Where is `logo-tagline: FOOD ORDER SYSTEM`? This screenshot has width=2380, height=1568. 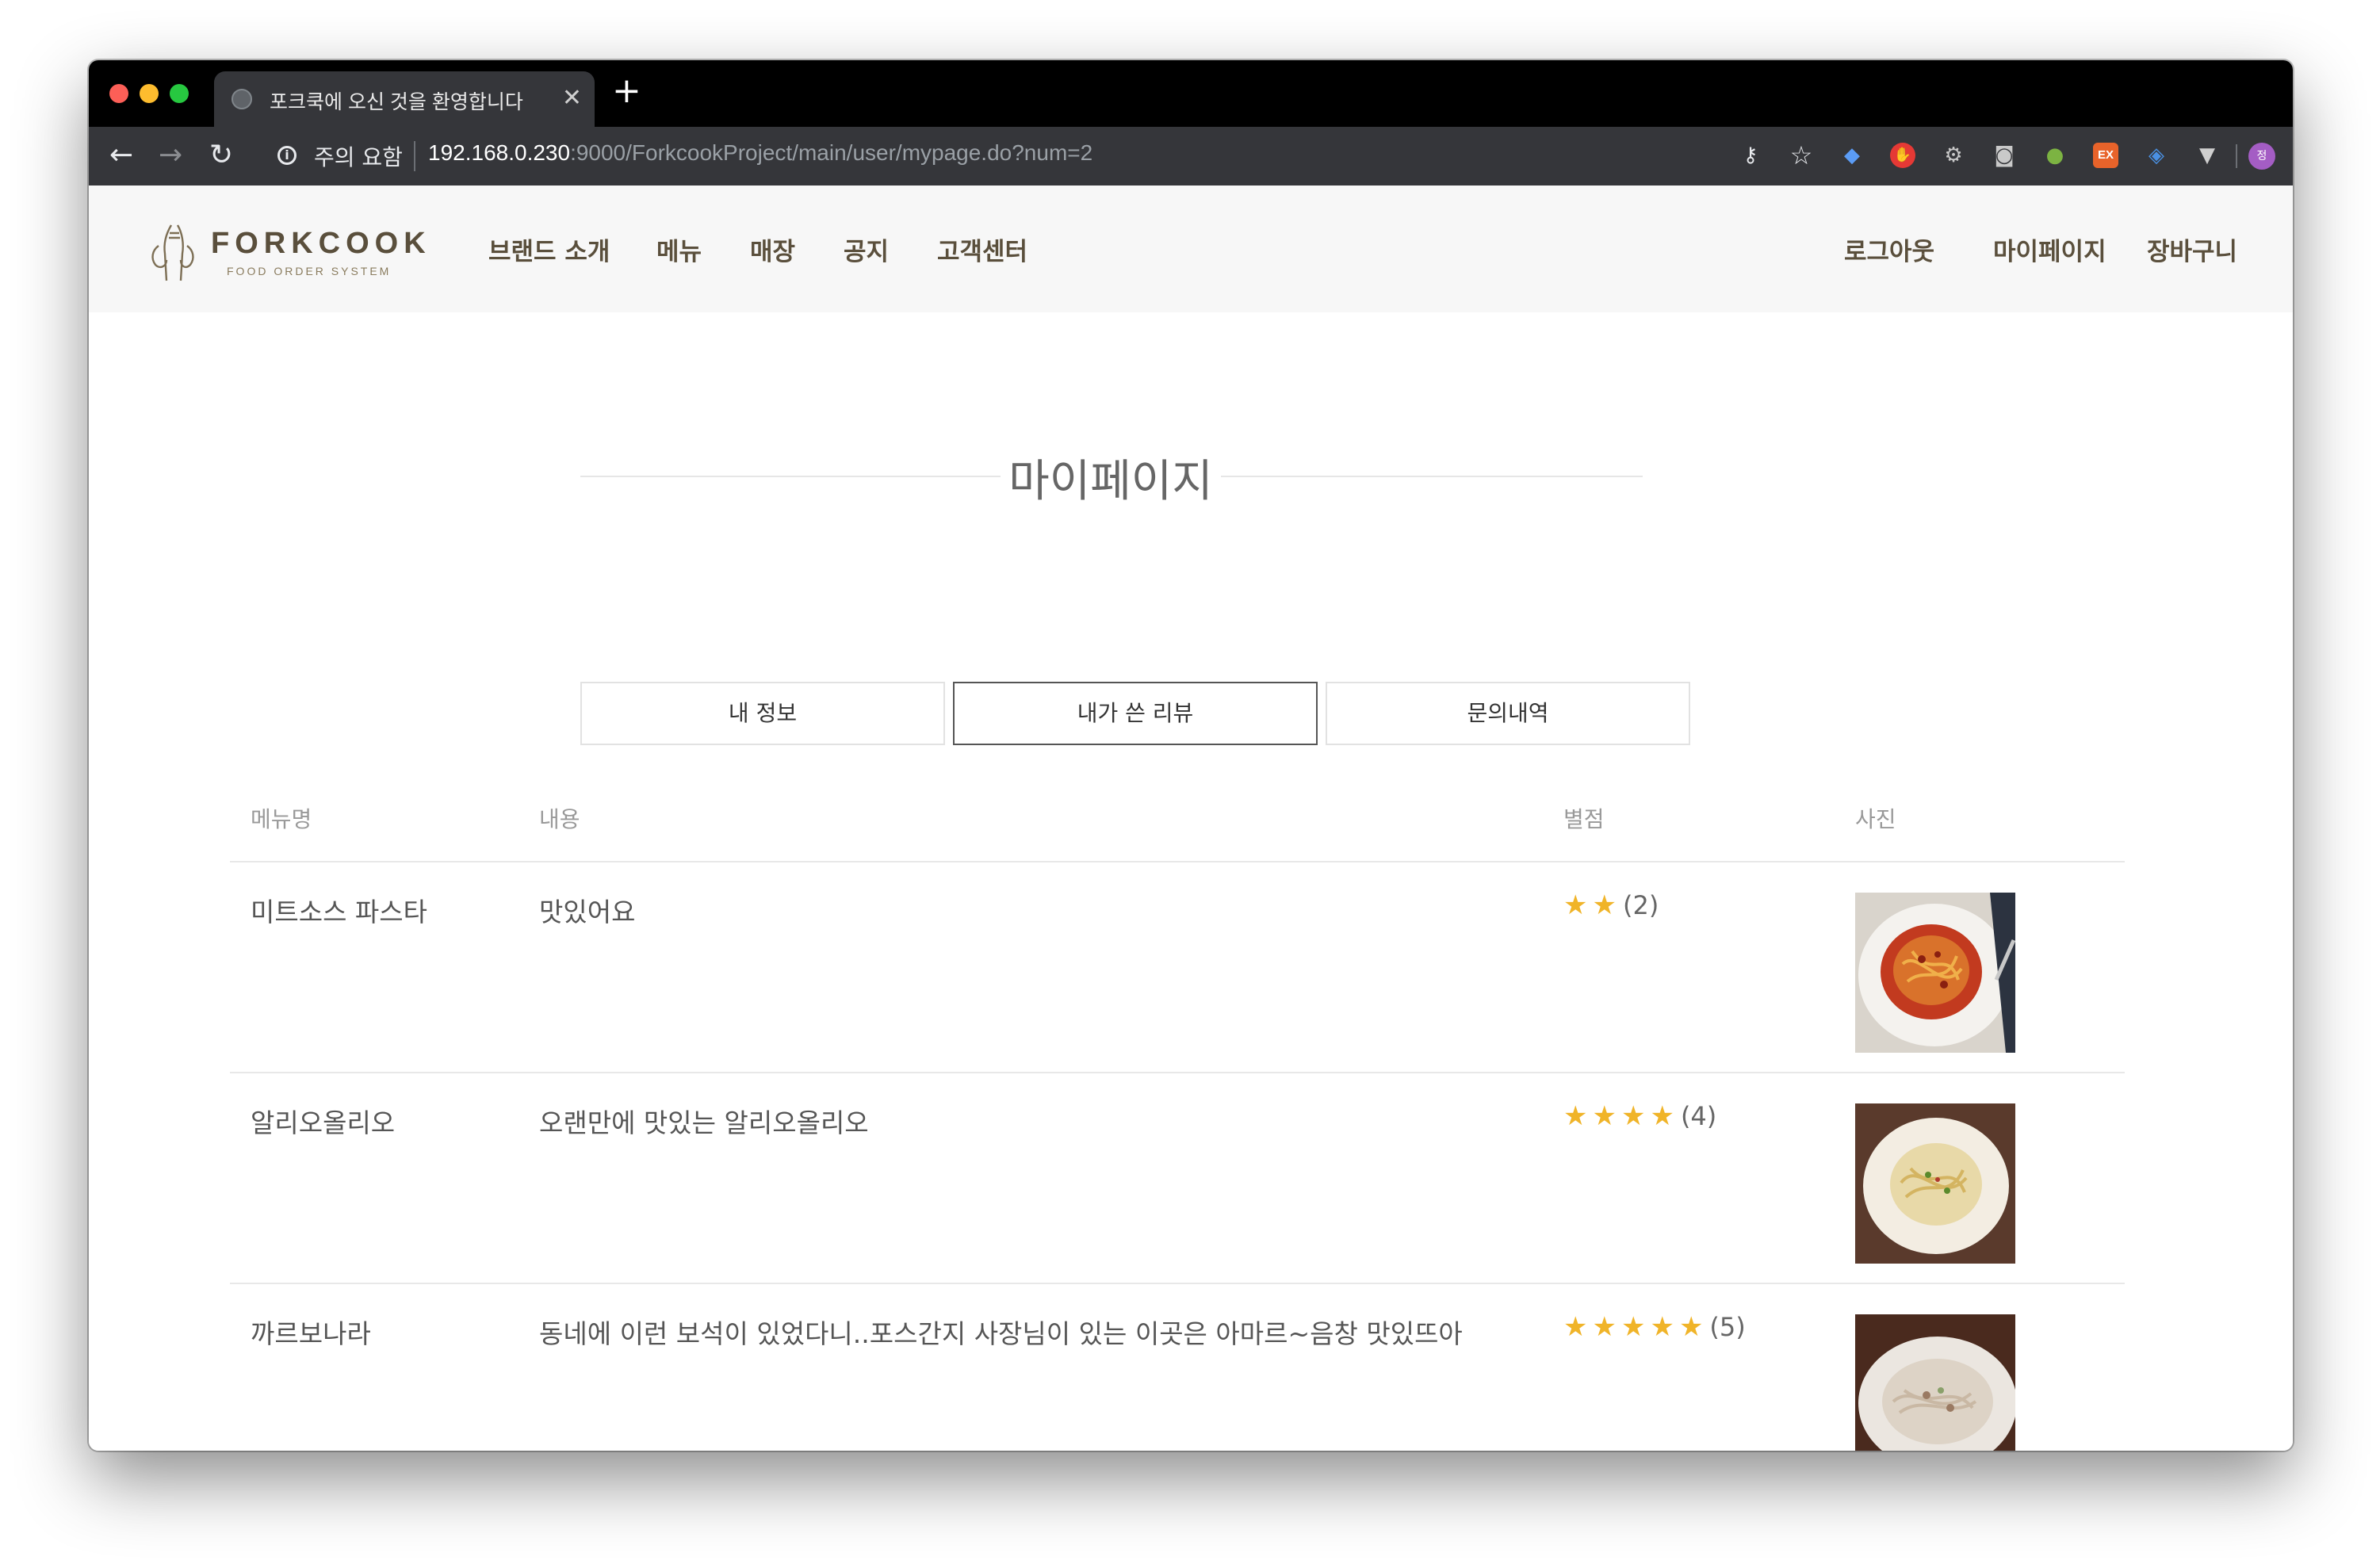
logo-tagline: FOOD ORDER SYSTEM is located at coordinates (309, 271).